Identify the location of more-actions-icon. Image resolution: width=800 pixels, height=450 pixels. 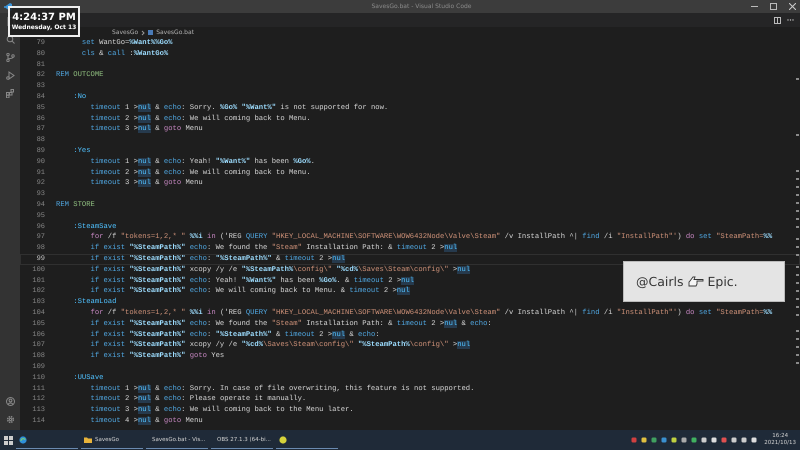
(790, 20).